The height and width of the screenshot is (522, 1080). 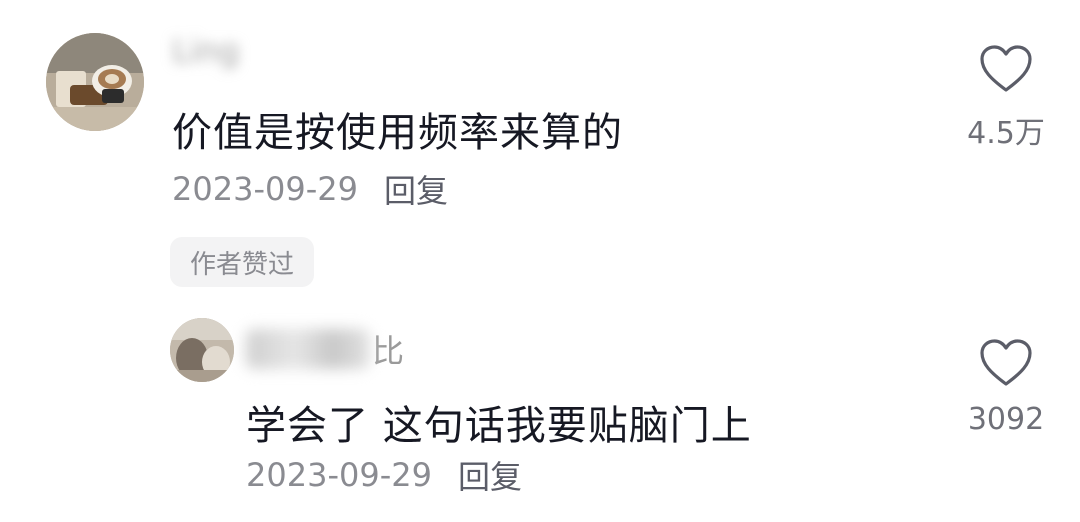 What do you see at coordinates (1006, 98) in the screenshot?
I see `like-group: 4.5万` at bounding box center [1006, 98].